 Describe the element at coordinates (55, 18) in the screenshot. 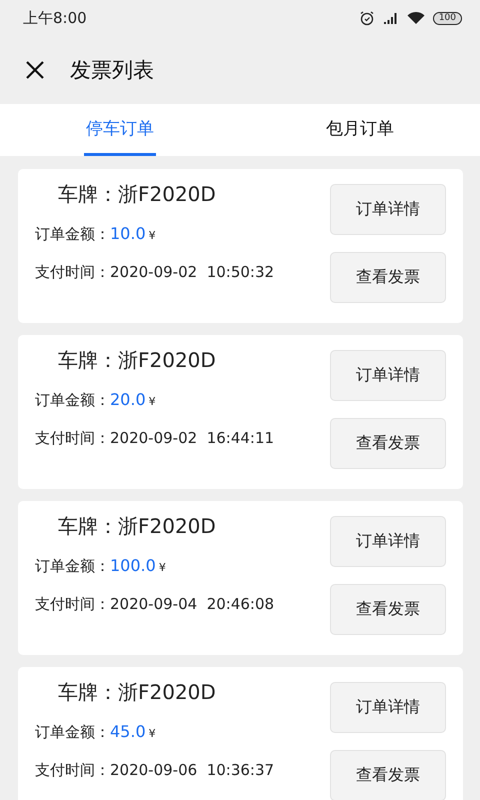

I see `status-time: 上午8:00` at that location.